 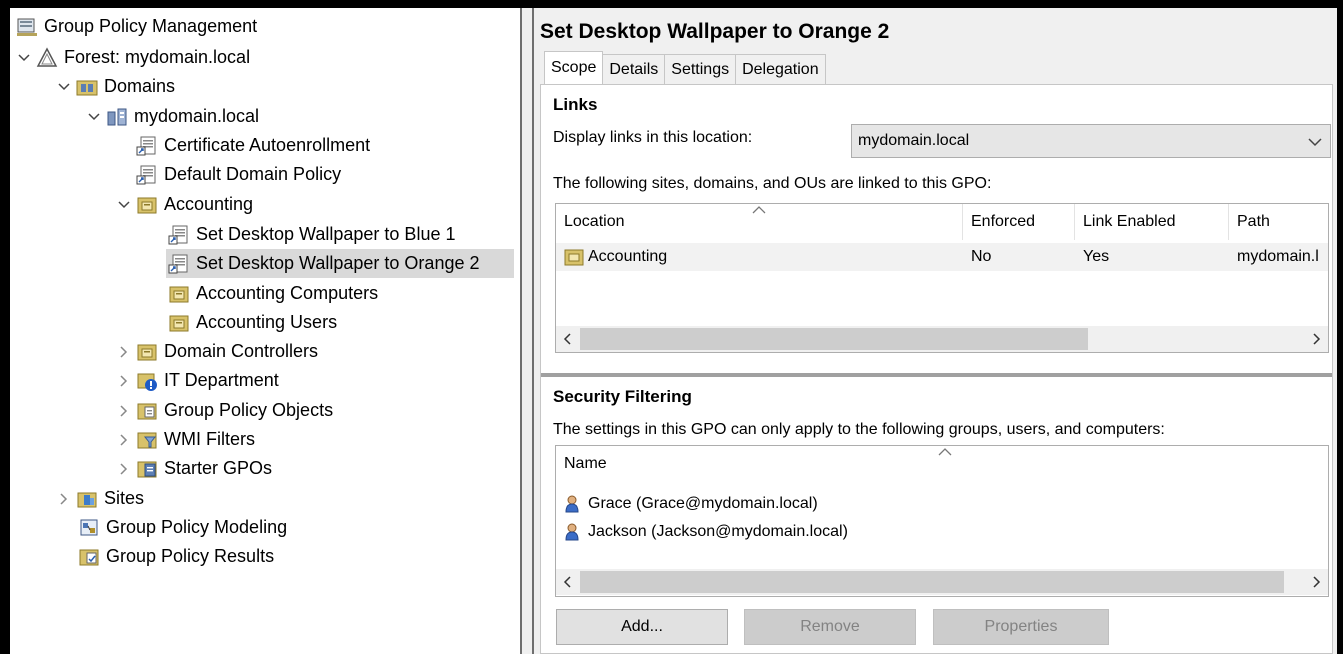 What do you see at coordinates (254, 322) in the screenshot?
I see `tree-item-accounting-users: Accounting Users` at bounding box center [254, 322].